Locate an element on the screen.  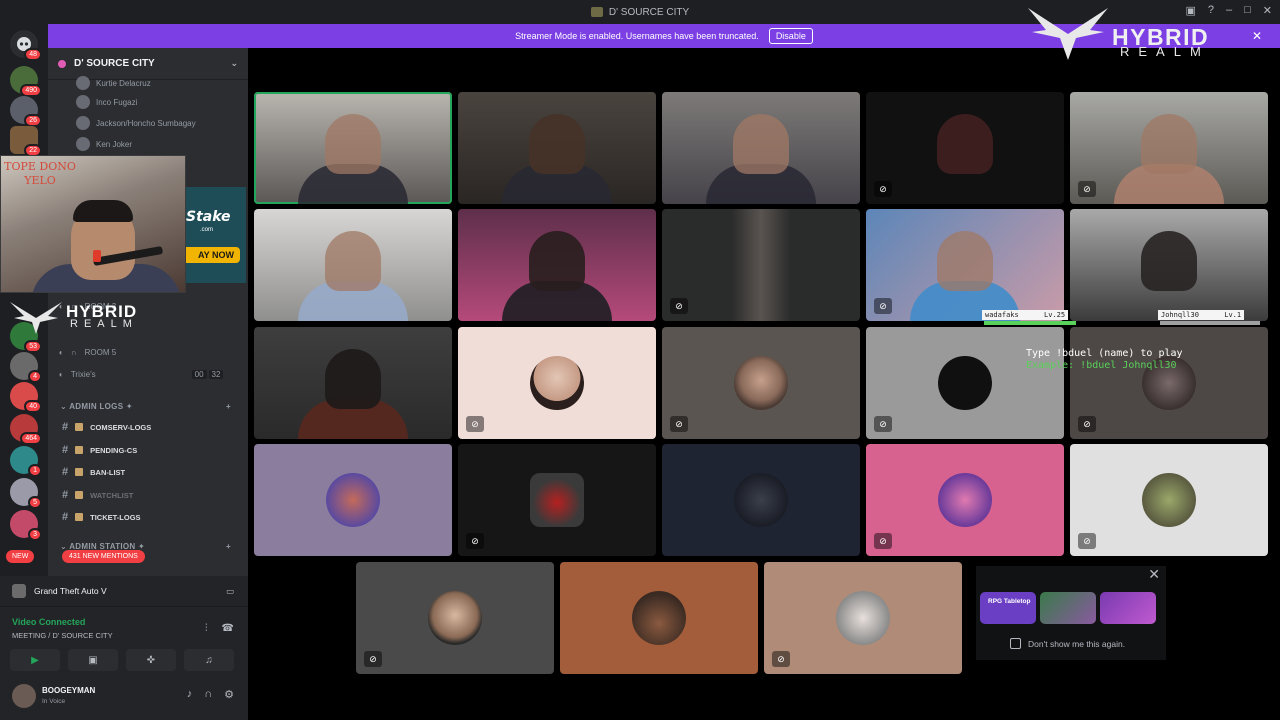
voice-channel-trixies: ◖ Trixie's 00 32 is located at coordinates (141, 374).